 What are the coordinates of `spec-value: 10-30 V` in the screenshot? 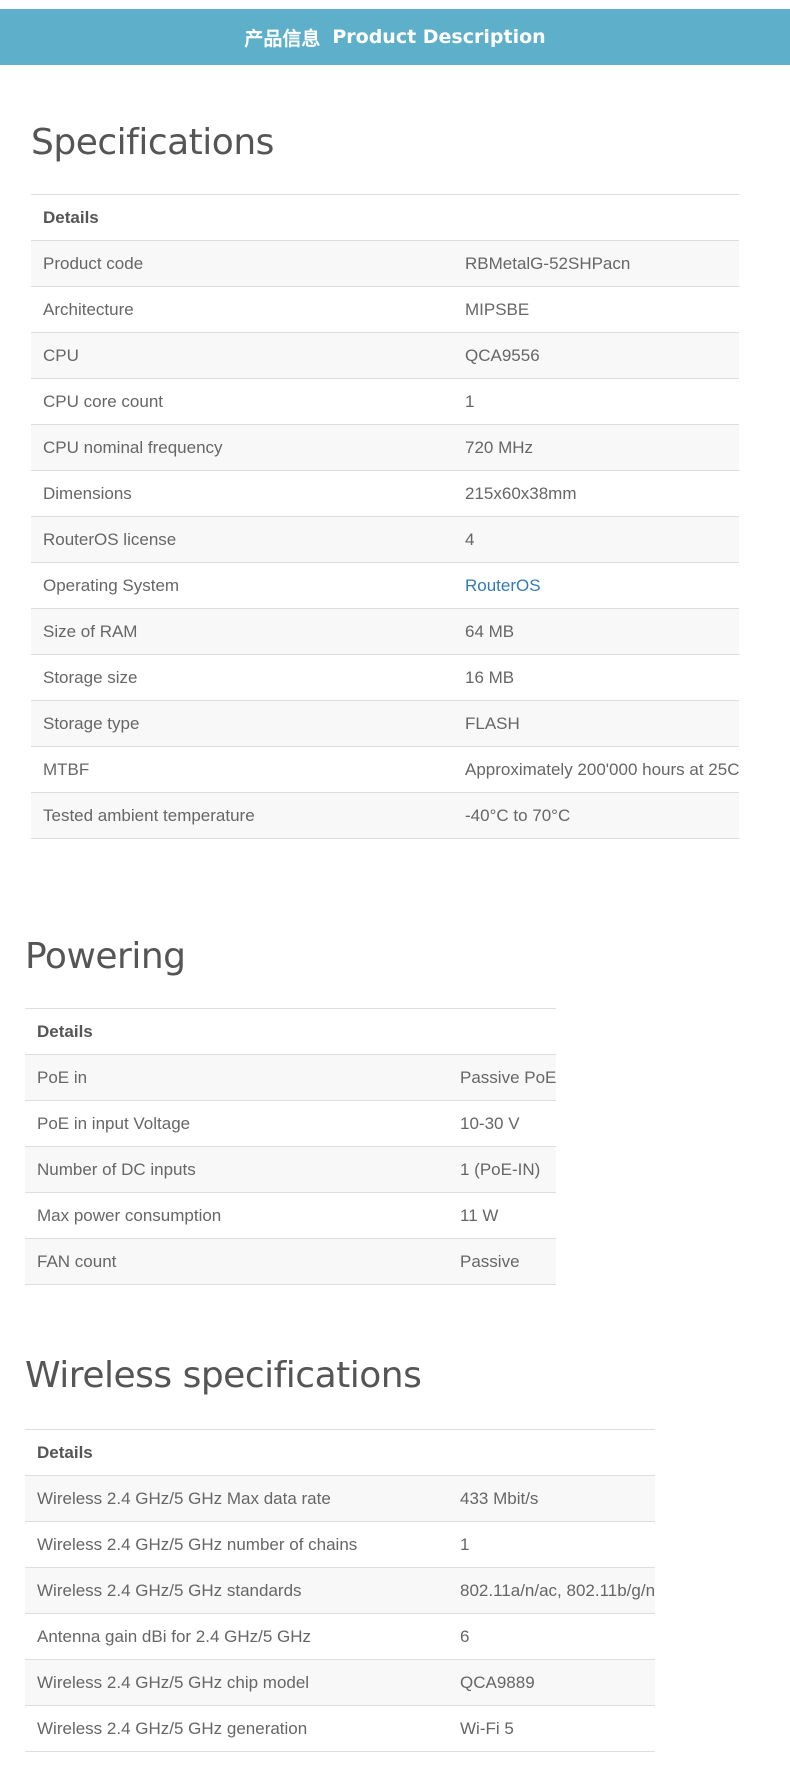 It's located at (508, 1123).